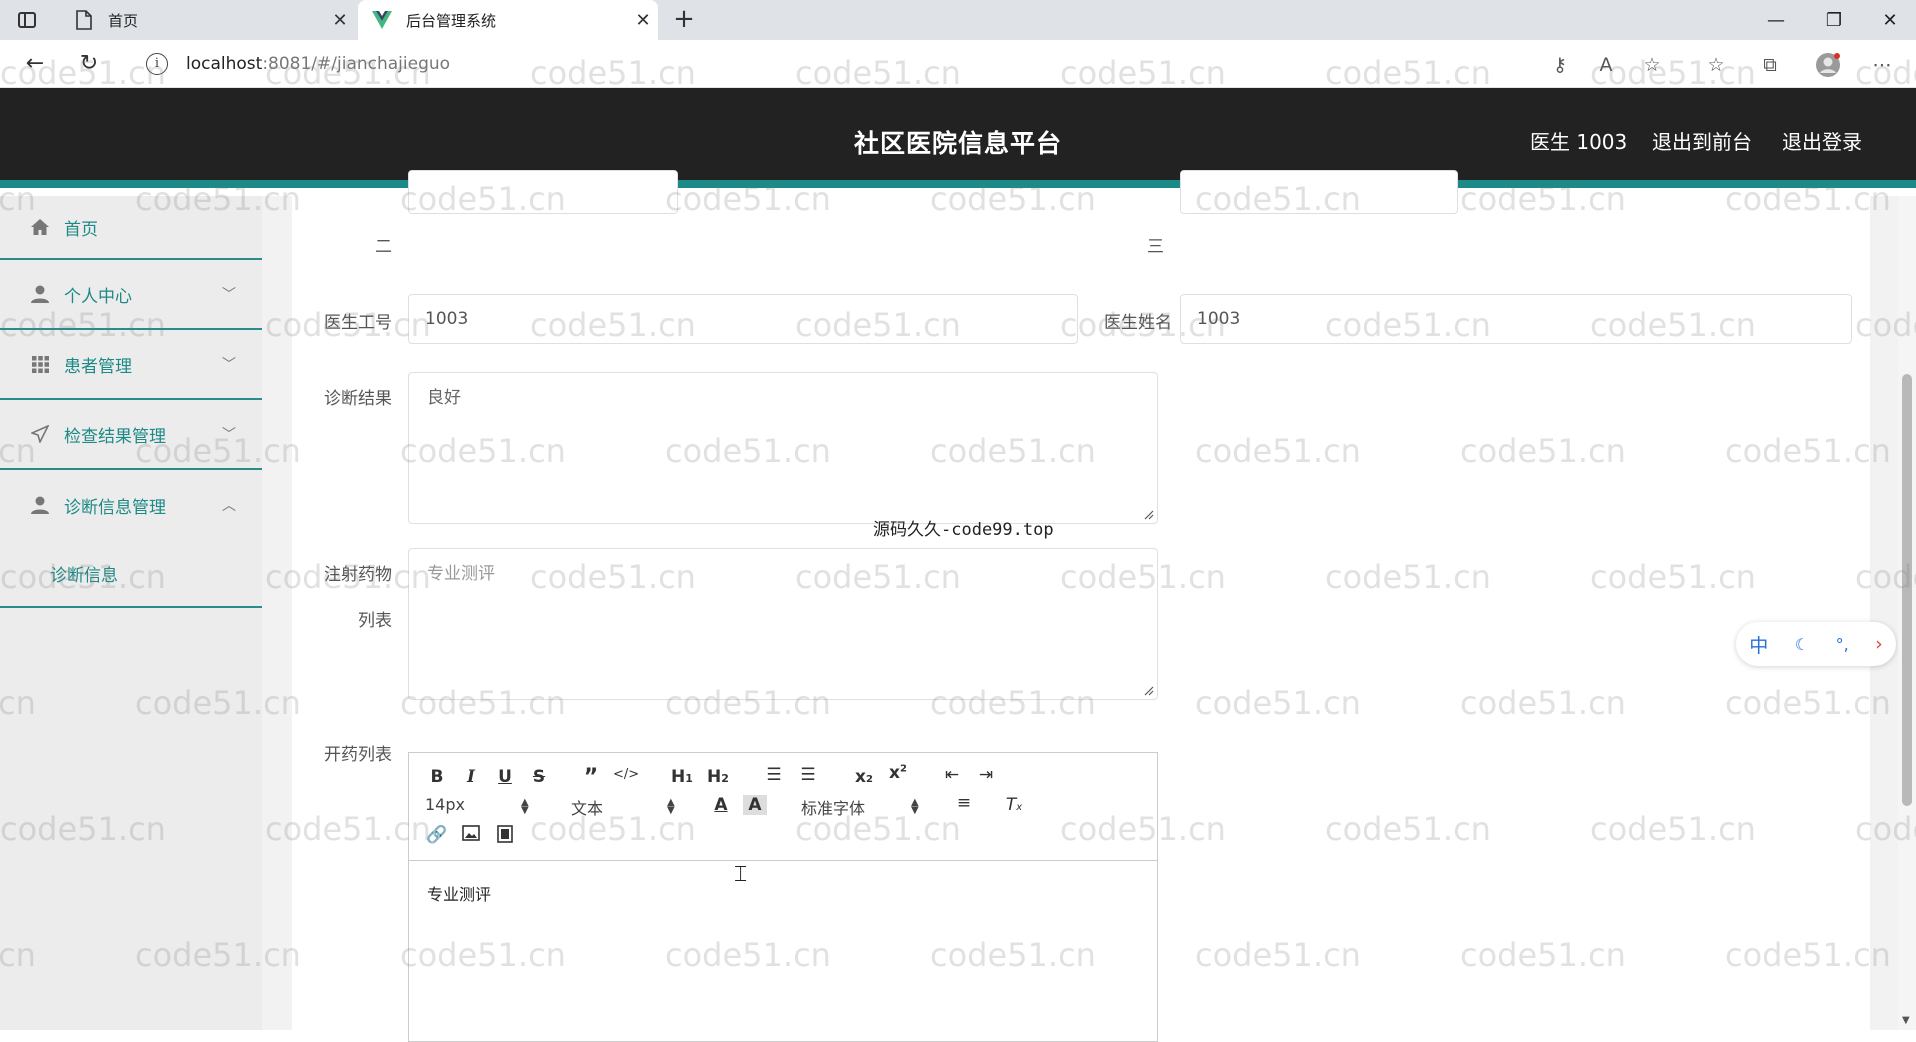 The height and width of the screenshot is (1042, 1916). Describe the element at coordinates (626, 774) in the screenshot. I see `code-icon: </>` at that location.